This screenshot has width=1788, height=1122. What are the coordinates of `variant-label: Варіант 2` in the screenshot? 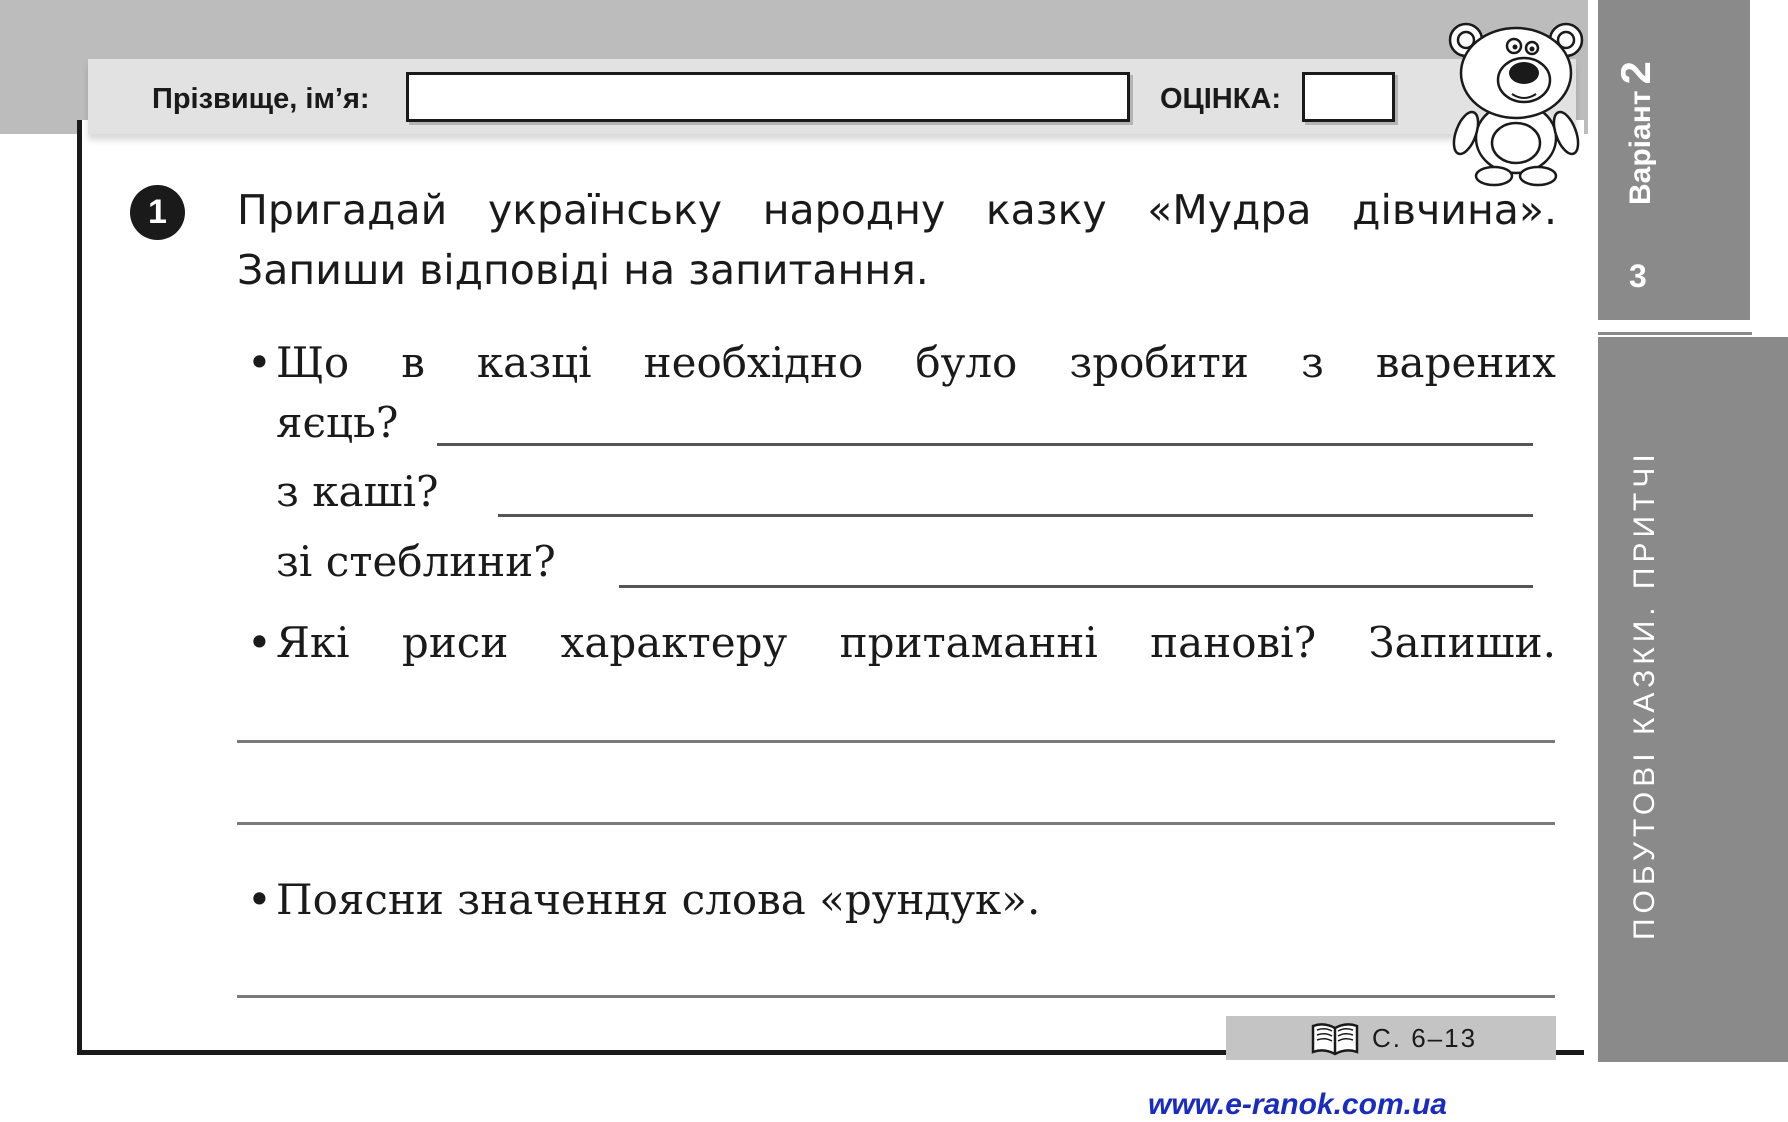 It's located at (1636, 133).